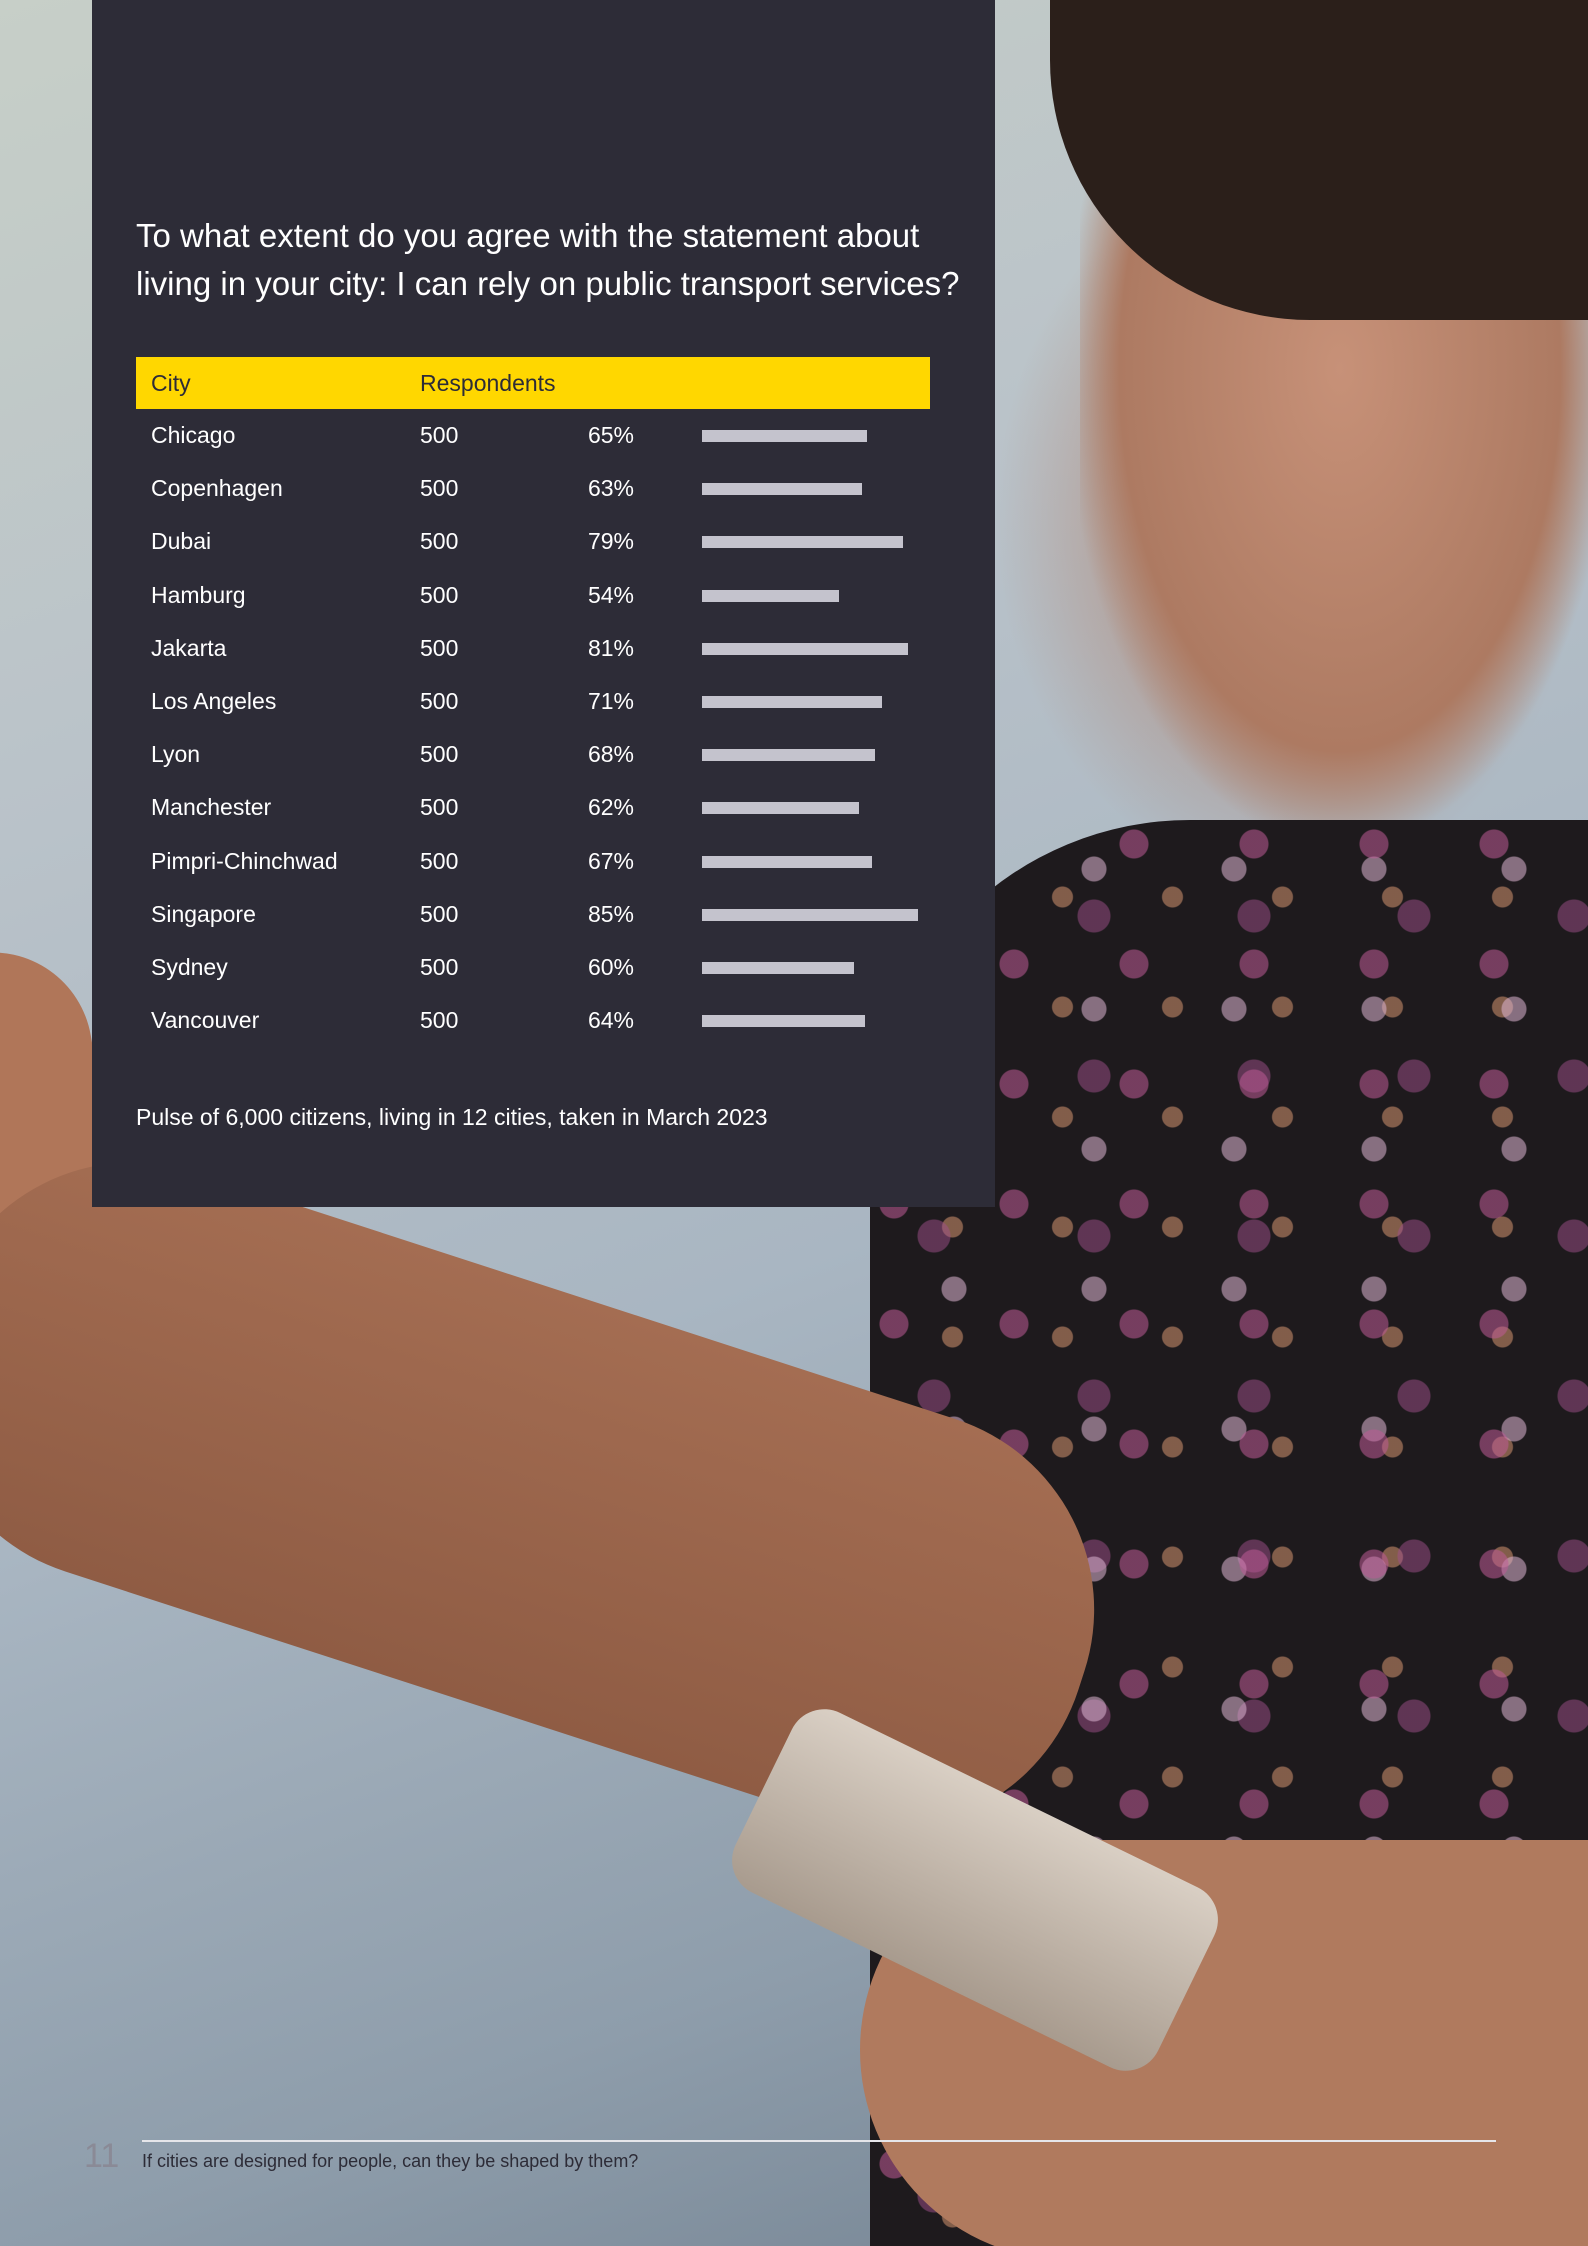  What do you see at coordinates (610, 541) in the screenshot?
I see `row-percent-label: 79%` at bounding box center [610, 541].